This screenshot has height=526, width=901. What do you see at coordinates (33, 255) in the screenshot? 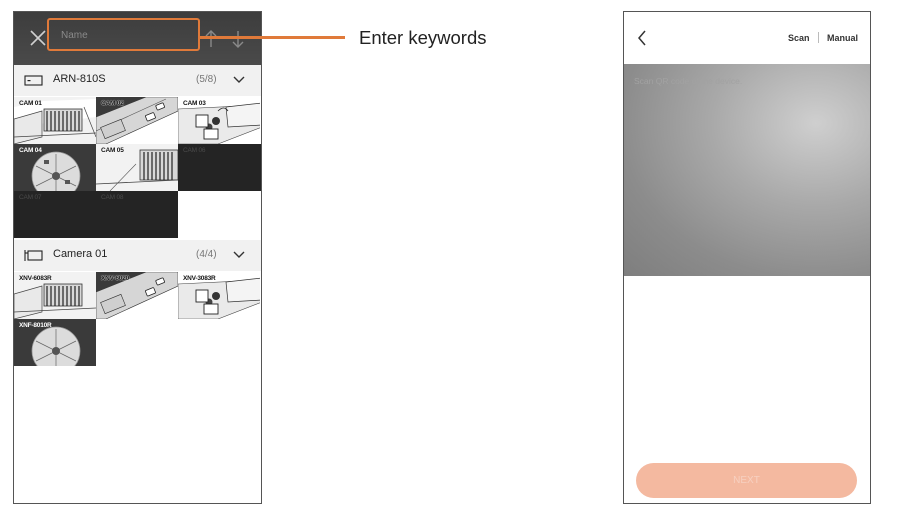
I see `camera-device-icon` at bounding box center [33, 255].